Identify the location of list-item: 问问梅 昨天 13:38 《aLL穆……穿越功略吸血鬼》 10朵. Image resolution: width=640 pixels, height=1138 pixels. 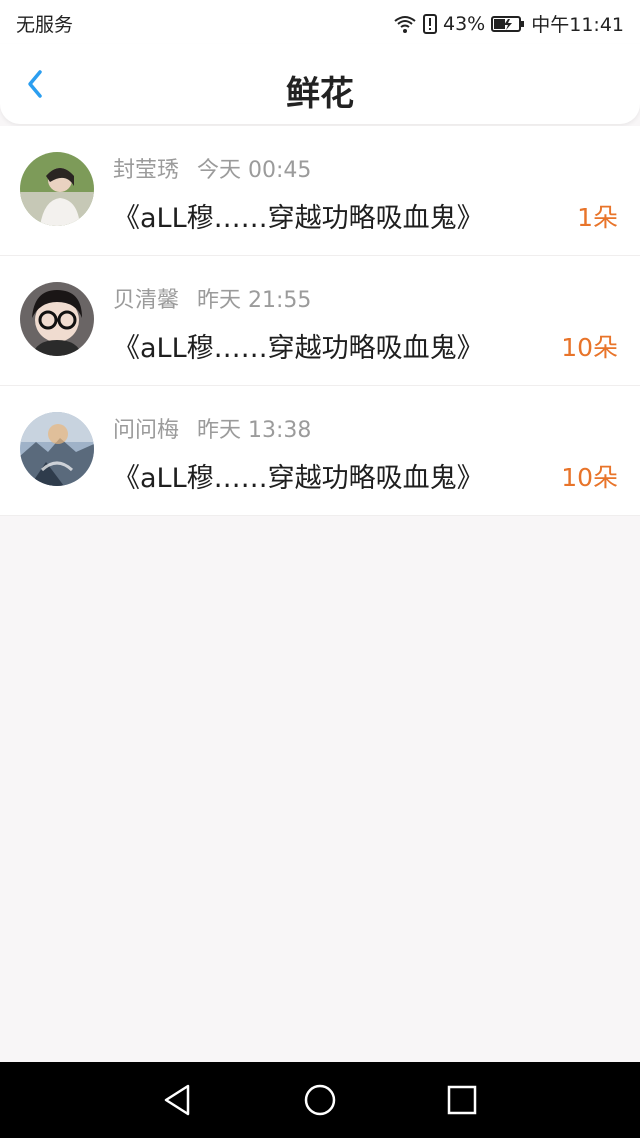
(320, 451).